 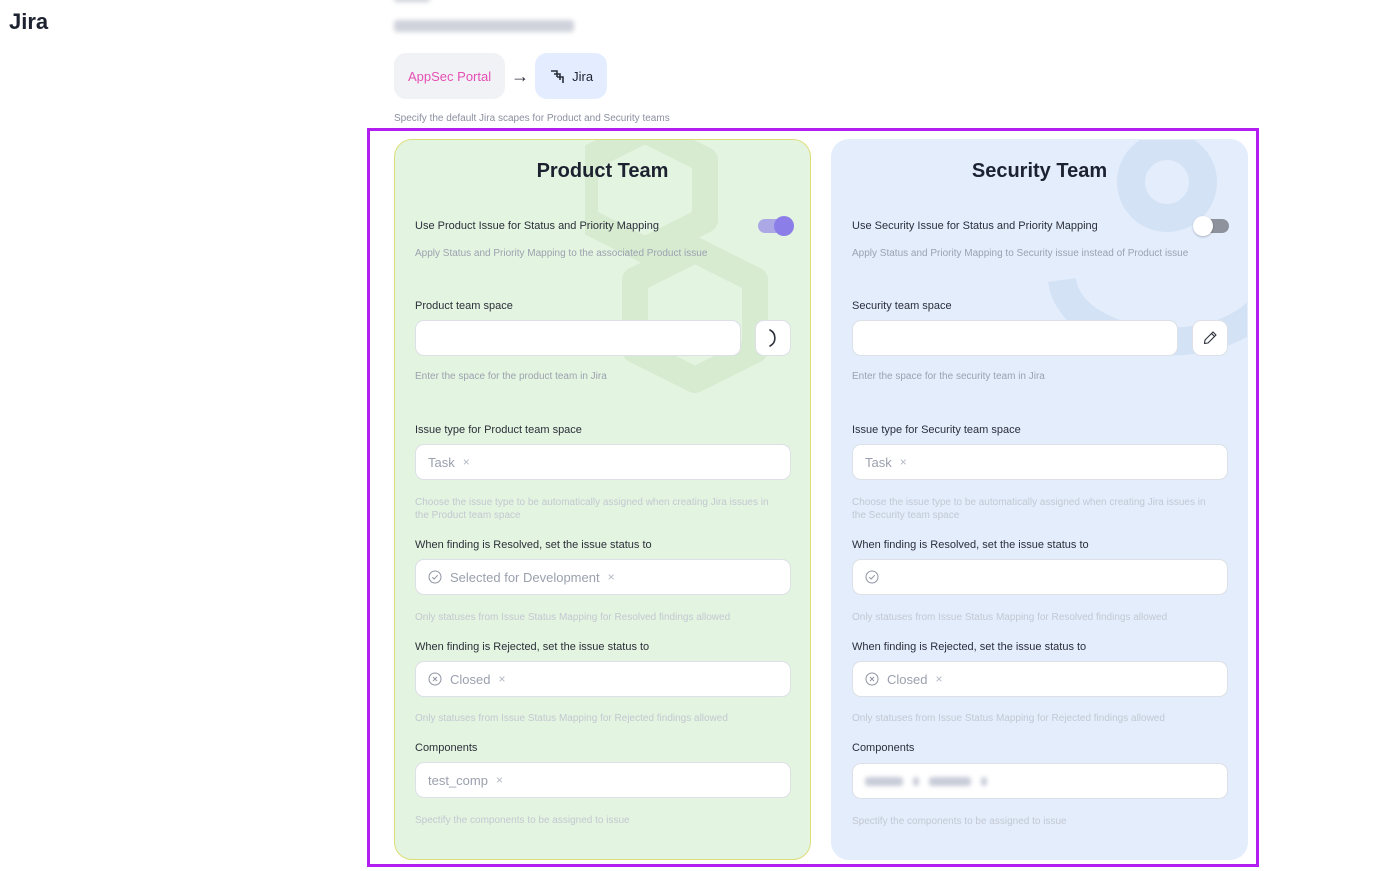 What do you see at coordinates (1039, 171) in the screenshot?
I see `security-team-title: Security Team` at bounding box center [1039, 171].